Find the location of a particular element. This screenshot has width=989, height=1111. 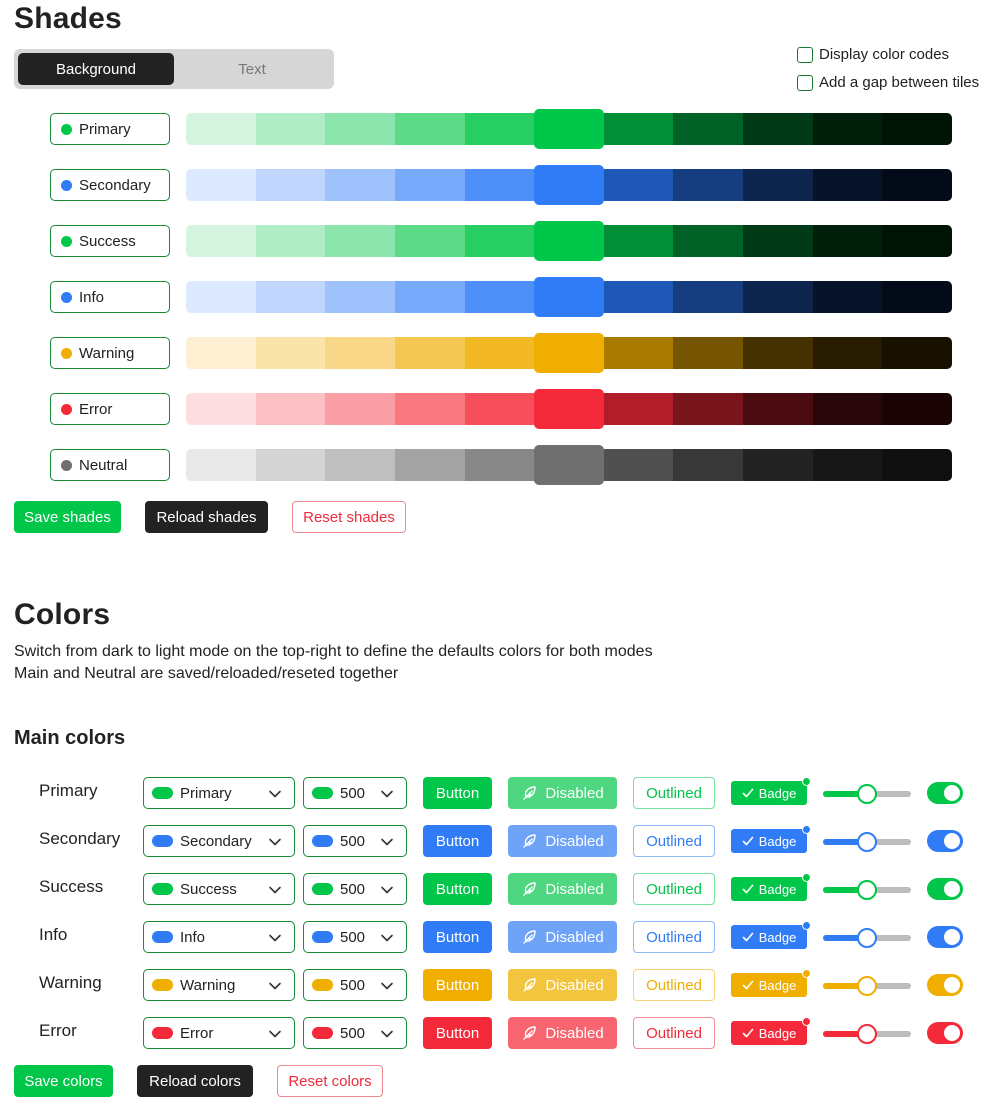

shade-label-success: Success is located at coordinates (110, 241).